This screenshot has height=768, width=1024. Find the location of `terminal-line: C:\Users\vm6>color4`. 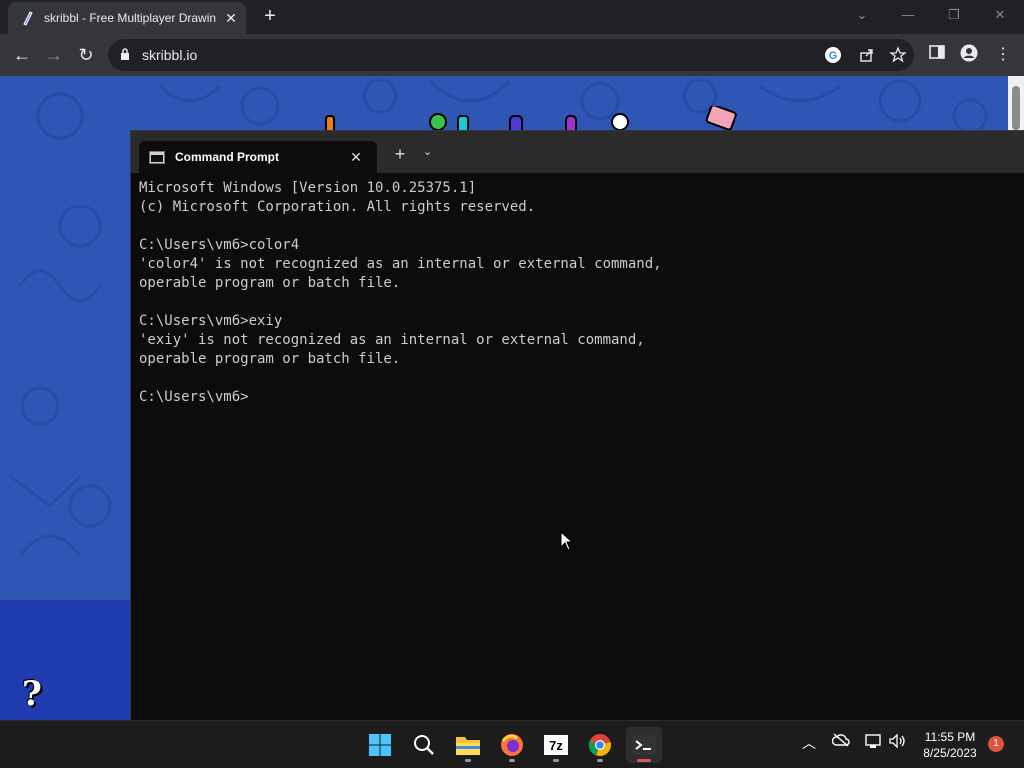

terminal-line: C:\Users\vm6>color4 is located at coordinates (219, 245).